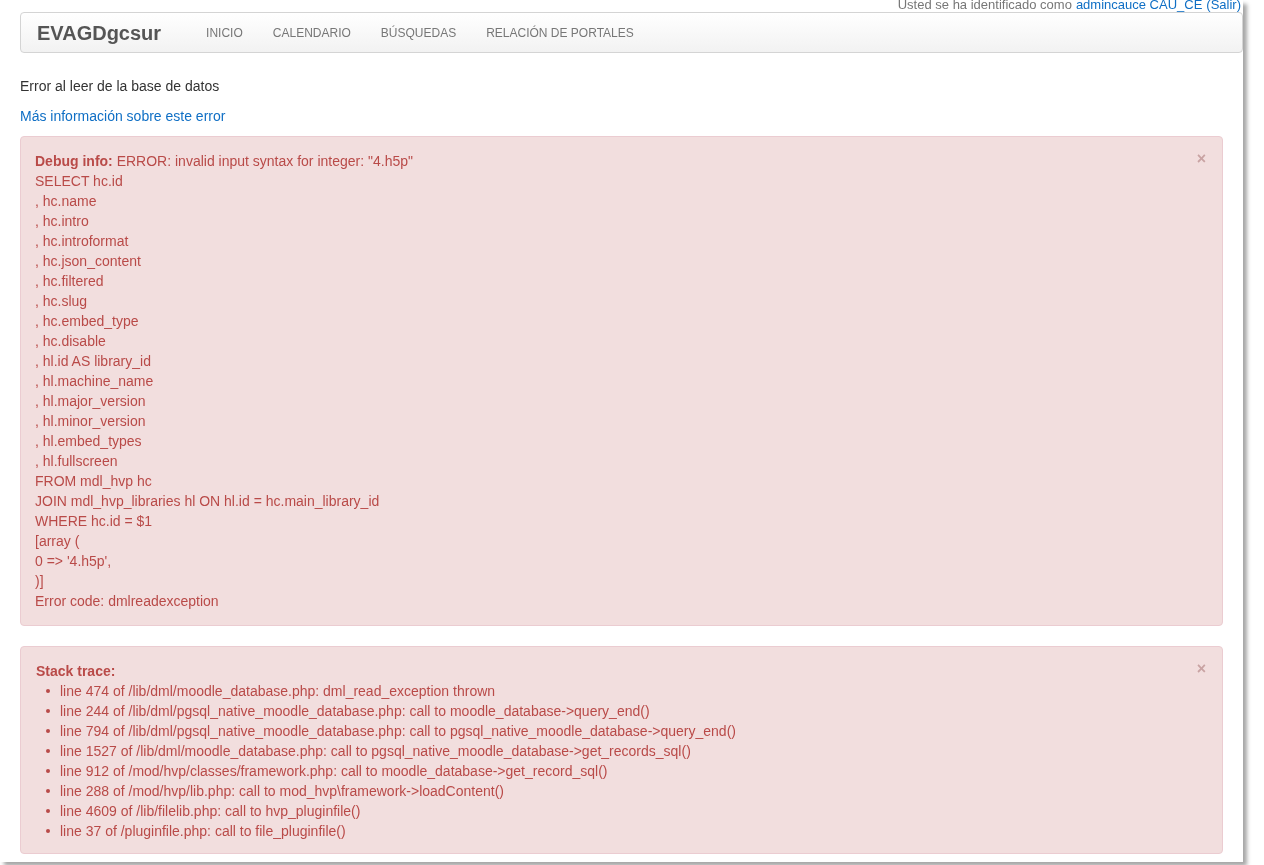 The width and height of the screenshot is (1264, 865). What do you see at coordinates (39, 581) in the screenshot?
I see `debug-line: )]` at bounding box center [39, 581].